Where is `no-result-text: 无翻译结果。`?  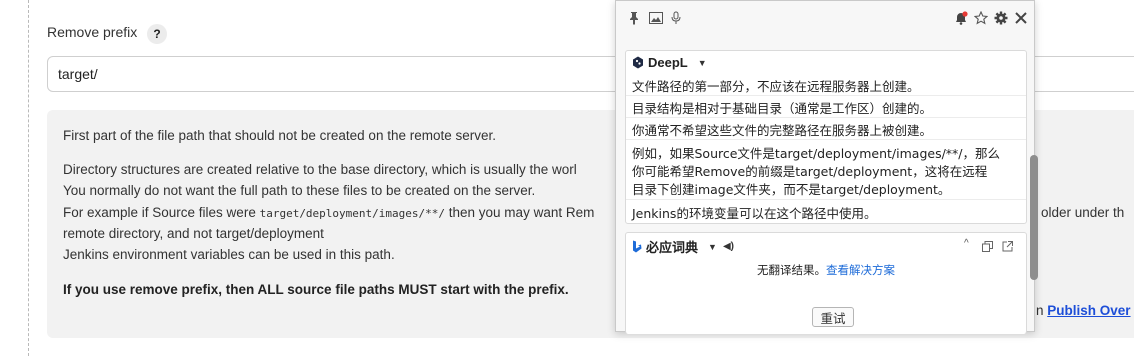
no-result-text: 无翻译结果。 is located at coordinates (791, 270).